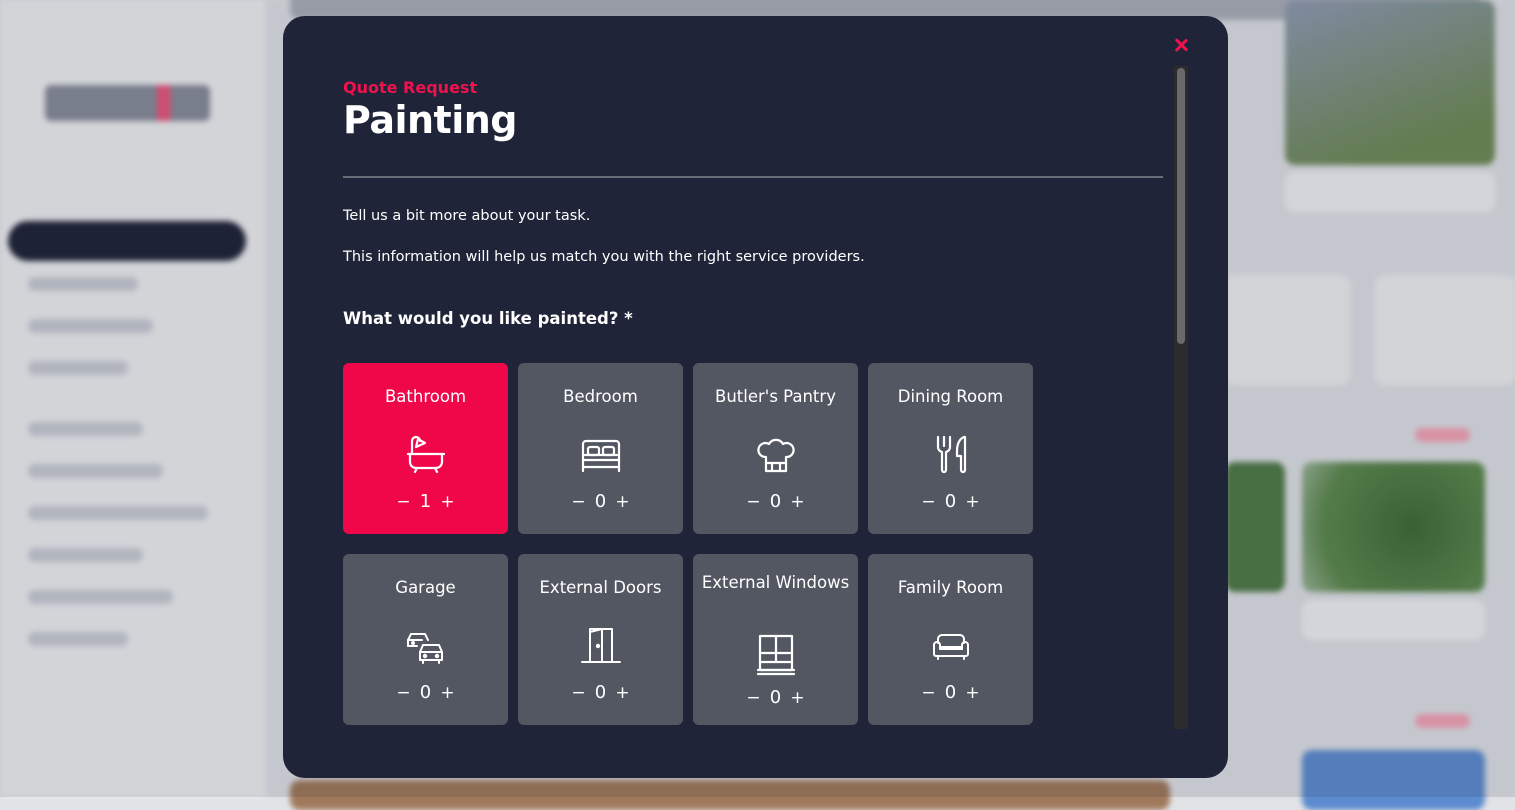  I want to click on option-label: Bedroom, so click(600, 396).